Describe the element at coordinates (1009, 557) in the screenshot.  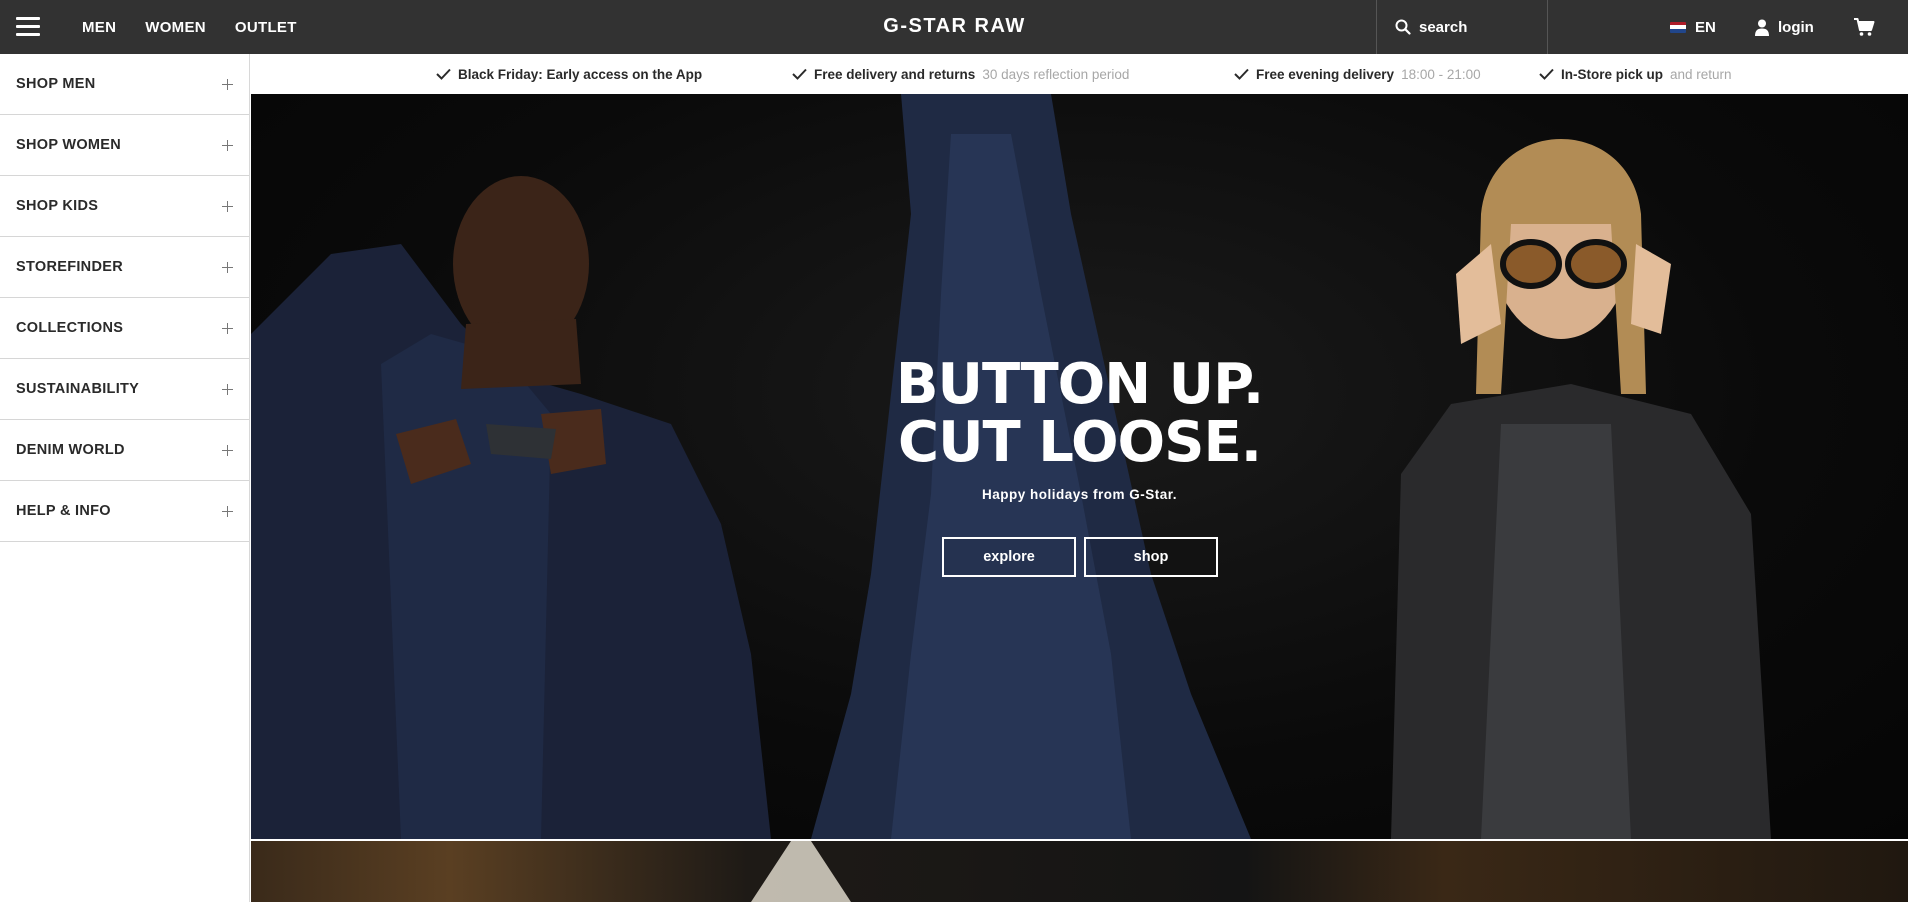
I see `explore-button: explore` at that location.